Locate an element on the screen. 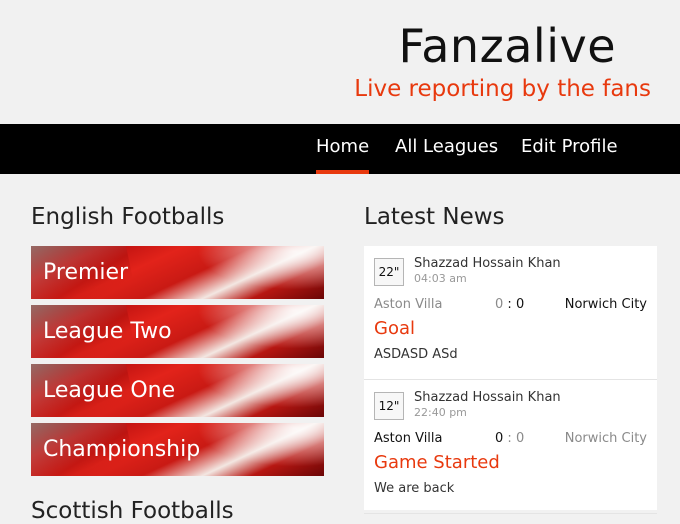 This screenshot has height=524, width=680. league-tile-premier: Premier is located at coordinates (177, 272).